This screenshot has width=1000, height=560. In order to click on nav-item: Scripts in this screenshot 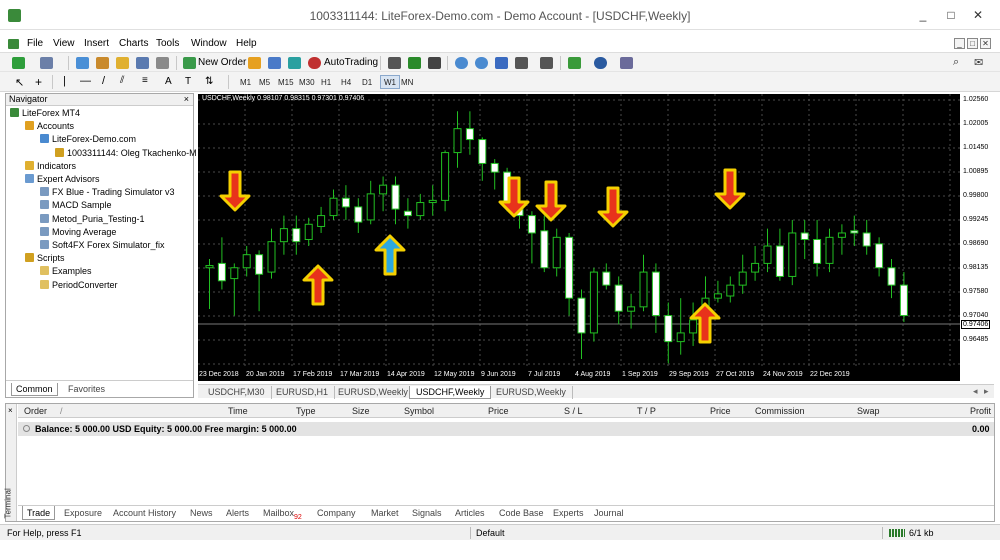, I will do `click(45, 258)`.